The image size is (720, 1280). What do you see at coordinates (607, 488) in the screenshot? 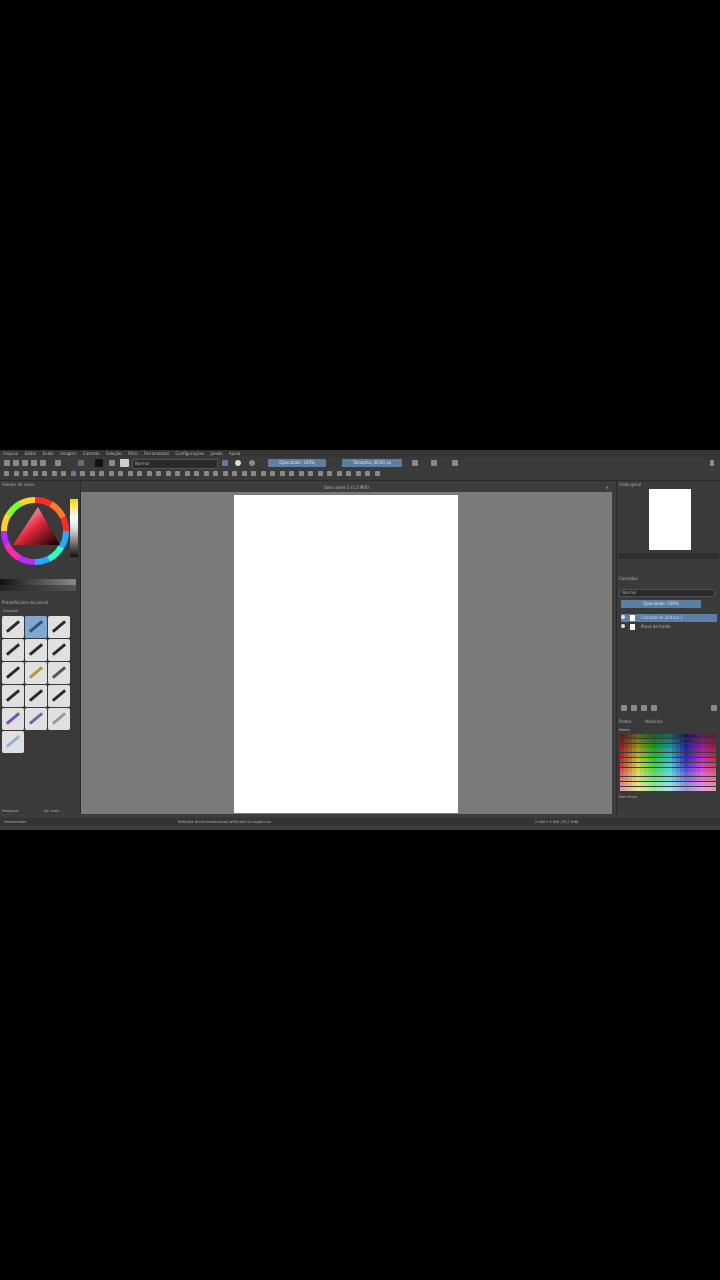
I see `close-document-icon: ×` at bounding box center [607, 488].